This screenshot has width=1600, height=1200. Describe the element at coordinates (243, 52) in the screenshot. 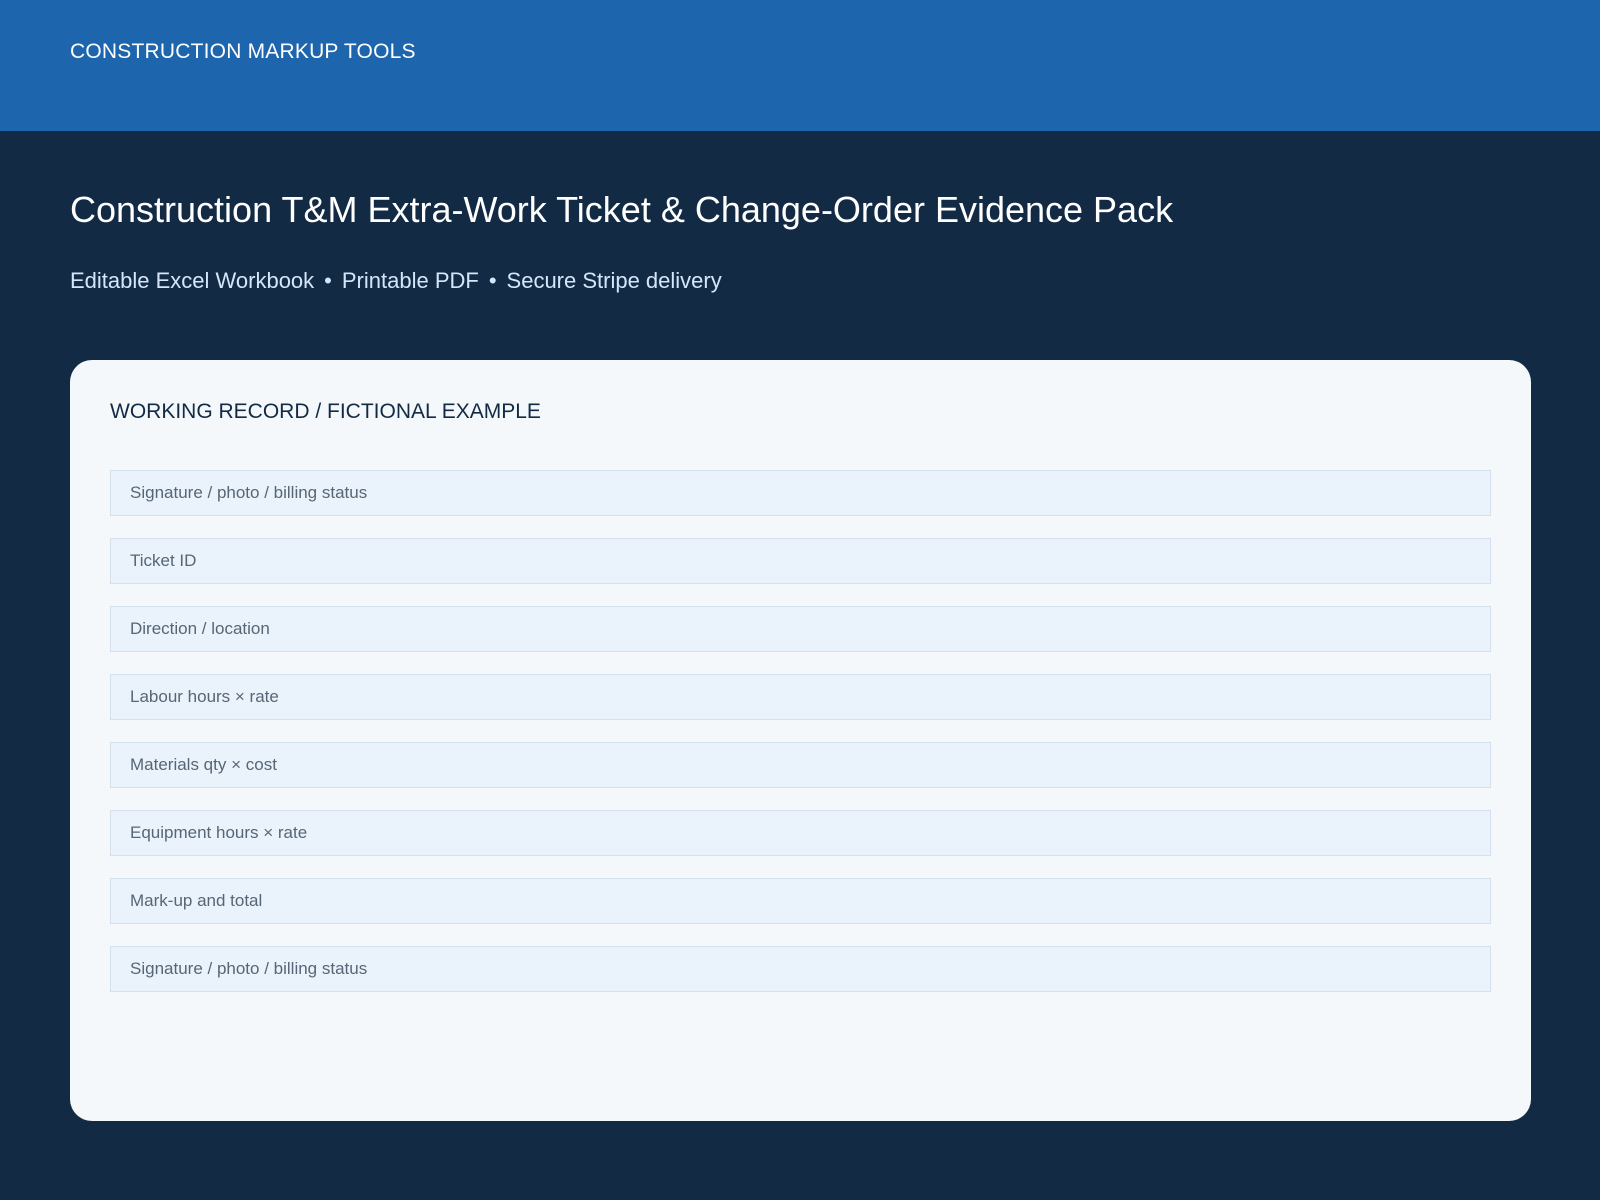

I see `brand-logo-text: CONSTRUCTION MARKUP TOOLS` at that location.